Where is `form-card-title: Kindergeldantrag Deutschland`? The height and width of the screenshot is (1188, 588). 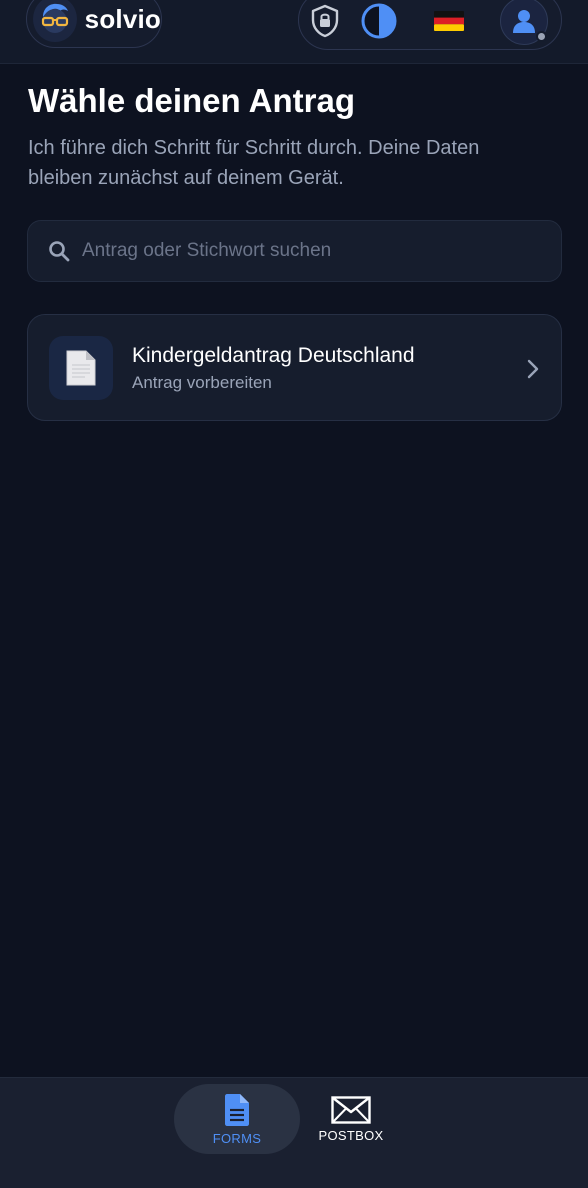
form-card-title: Kindergeldantrag Deutschland is located at coordinates (273, 355).